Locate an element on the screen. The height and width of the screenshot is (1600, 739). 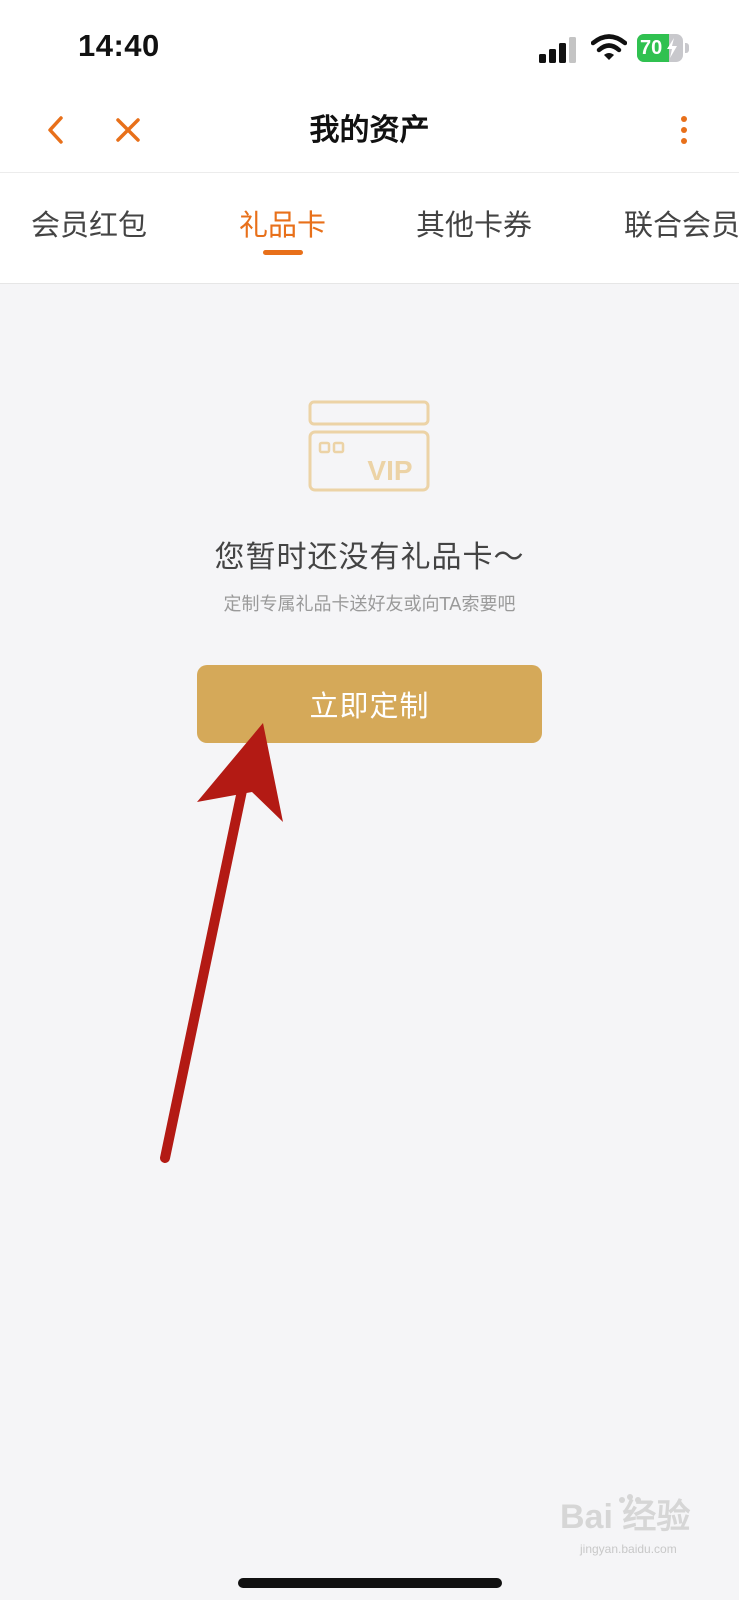
tab-label: 礼品卡 is located at coordinates (283, 225).